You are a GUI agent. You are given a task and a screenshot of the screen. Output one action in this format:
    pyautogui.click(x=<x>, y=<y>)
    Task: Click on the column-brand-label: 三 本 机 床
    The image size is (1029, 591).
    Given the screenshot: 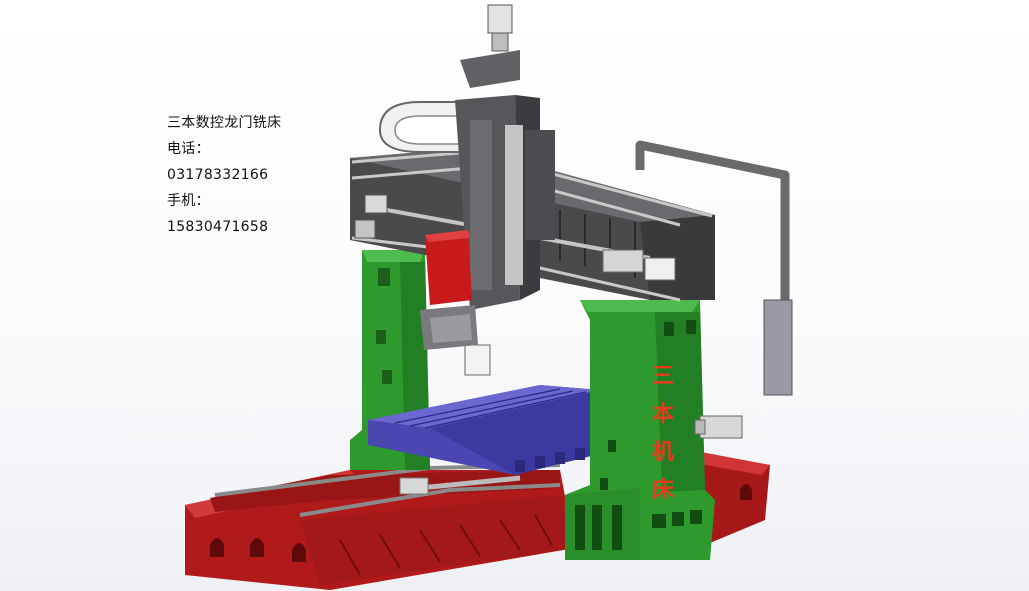 What is the action you would take?
    pyautogui.click(x=663, y=434)
    